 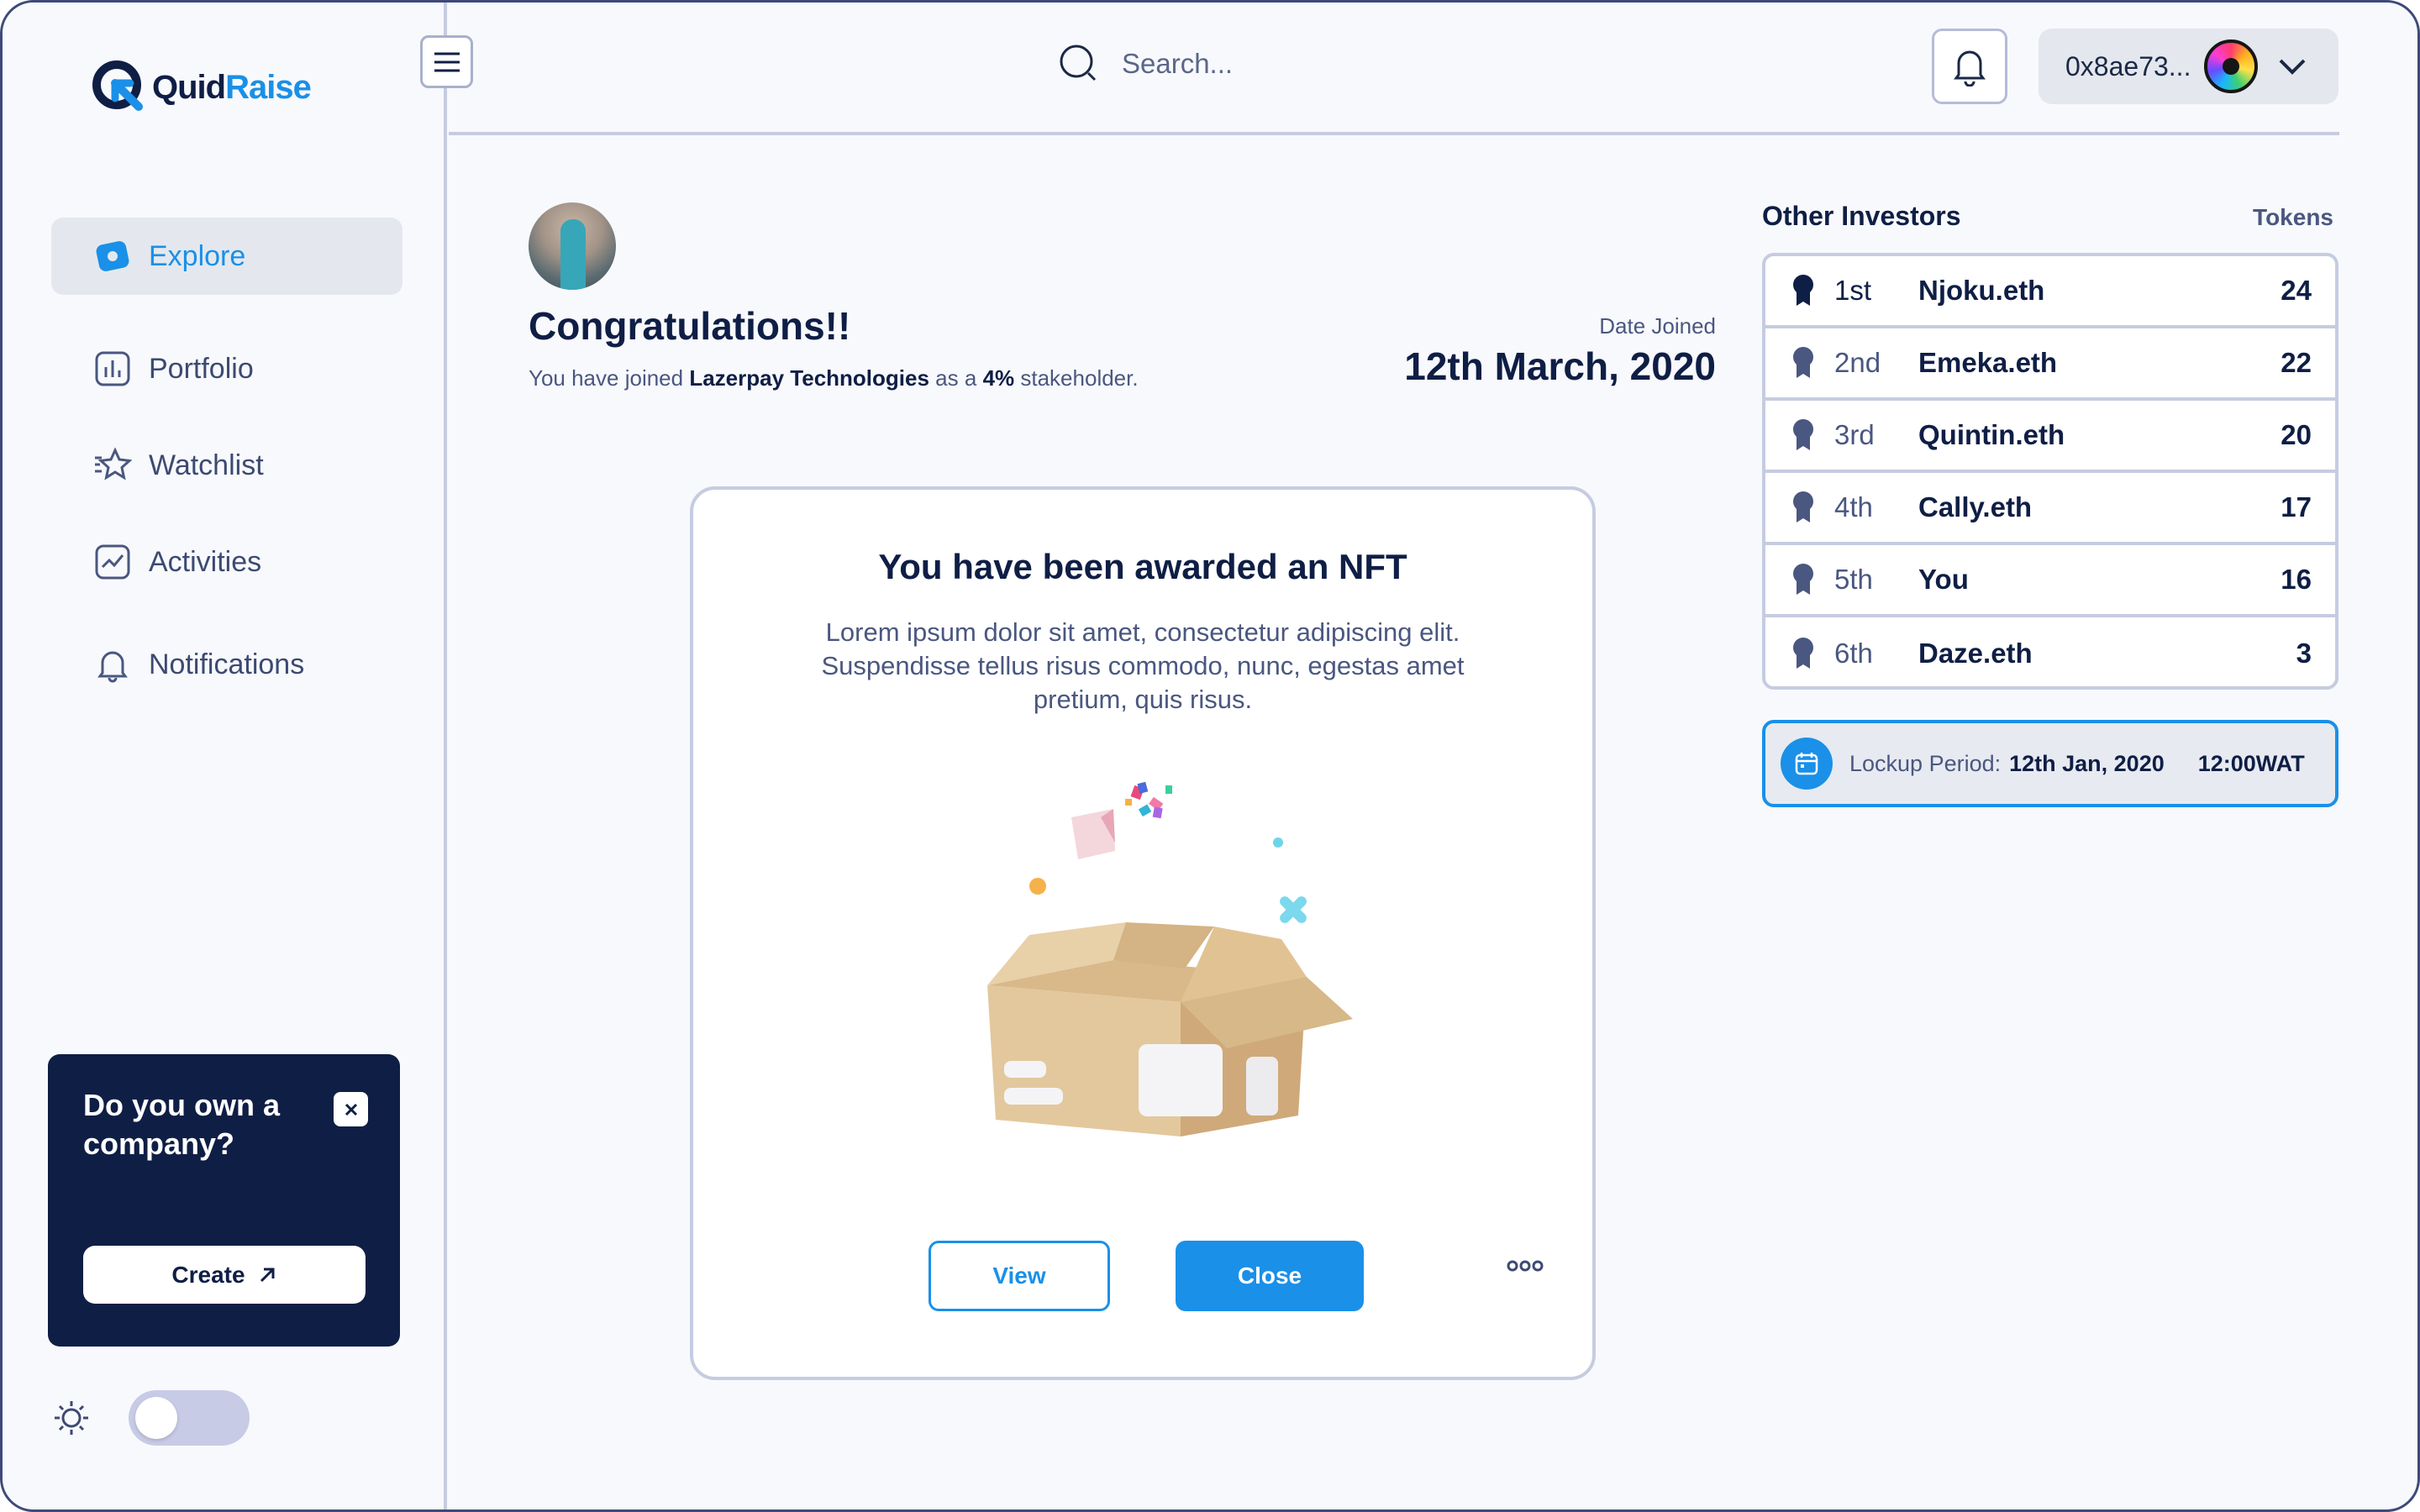 I want to click on sidebar-item-notifications: Notifications, so click(x=226, y=664).